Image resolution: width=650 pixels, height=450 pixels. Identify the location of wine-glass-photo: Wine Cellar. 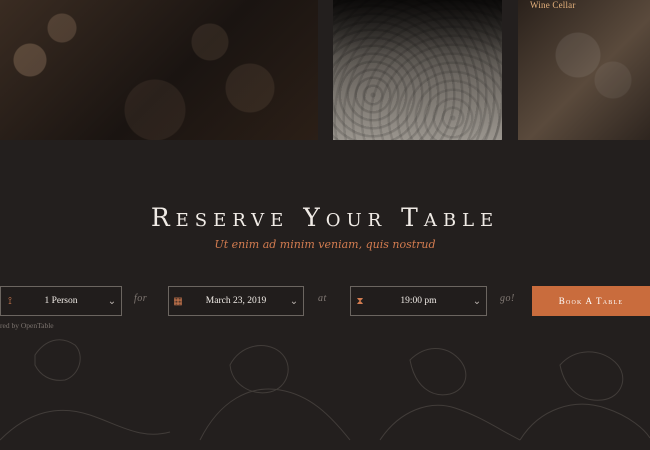
(584, 70).